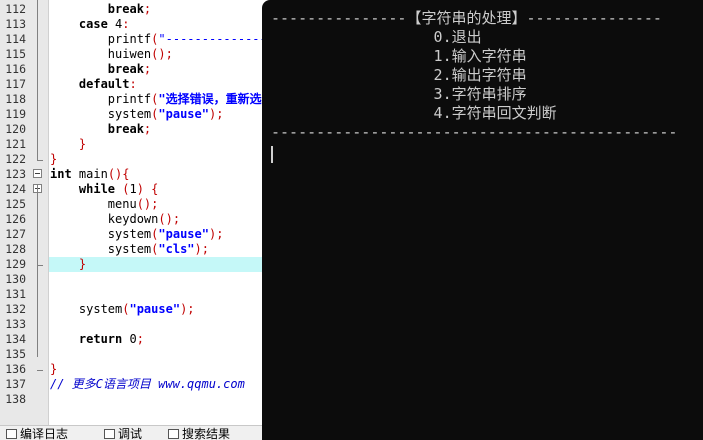 This screenshot has height=440, width=703. Describe the element at coordinates (15, 174) in the screenshot. I see `line-number: 123` at that location.